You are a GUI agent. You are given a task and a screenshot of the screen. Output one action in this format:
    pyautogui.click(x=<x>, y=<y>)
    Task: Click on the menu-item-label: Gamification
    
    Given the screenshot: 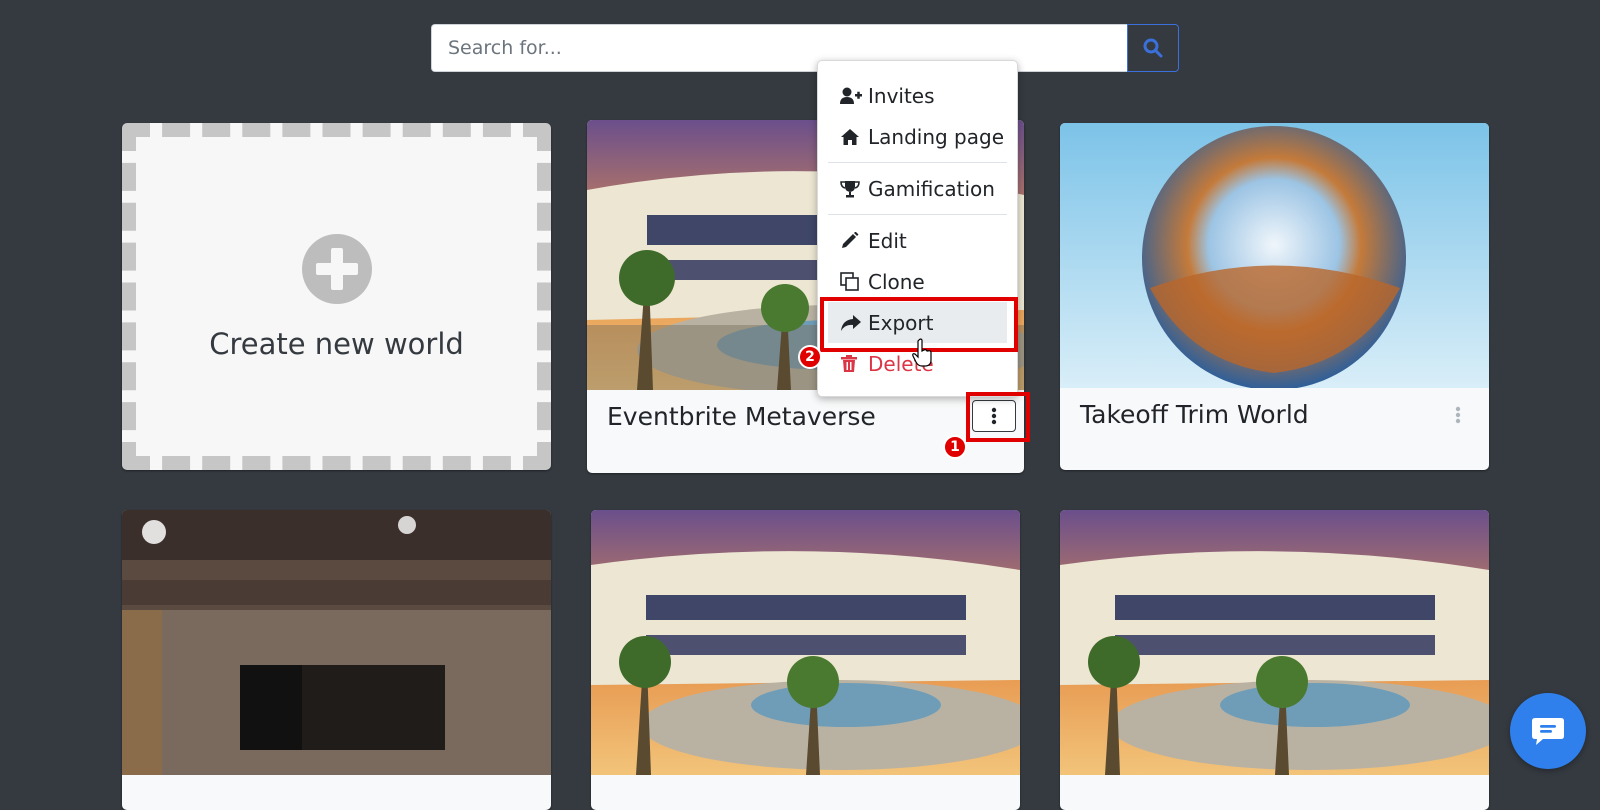 What is the action you would take?
    pyautogui.click(x=931, y=188)
    